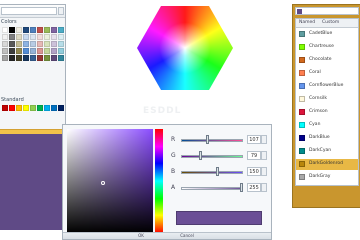 The height and width of the screenshot is (240, 360). Describe the element at coordinates (29, 11) in the screenshot. I see `color-dropdown-input` at that location.